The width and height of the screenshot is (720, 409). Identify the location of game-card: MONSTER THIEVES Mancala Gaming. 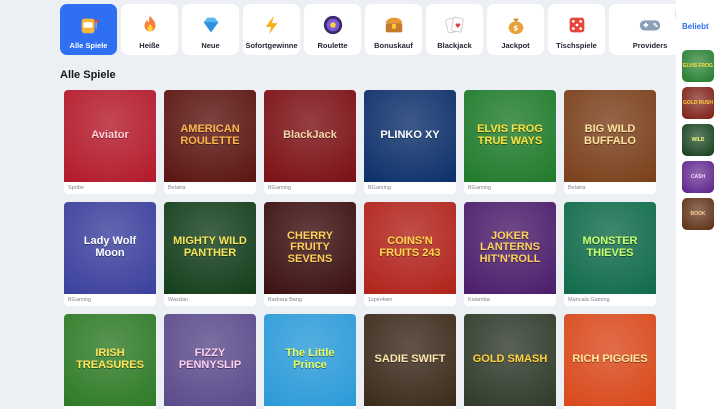
(610, 254).